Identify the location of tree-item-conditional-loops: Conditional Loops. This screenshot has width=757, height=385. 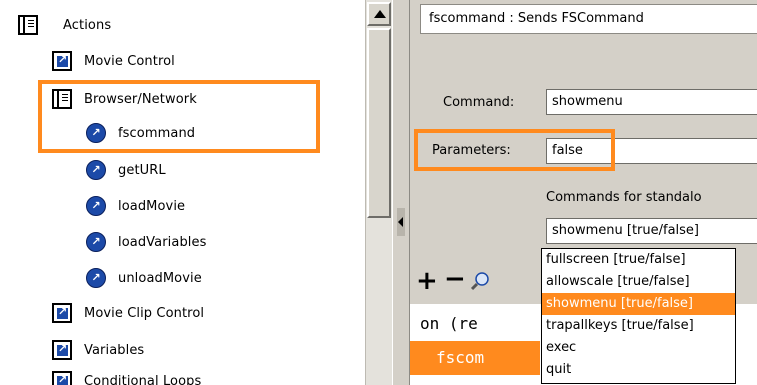
(126, 375).